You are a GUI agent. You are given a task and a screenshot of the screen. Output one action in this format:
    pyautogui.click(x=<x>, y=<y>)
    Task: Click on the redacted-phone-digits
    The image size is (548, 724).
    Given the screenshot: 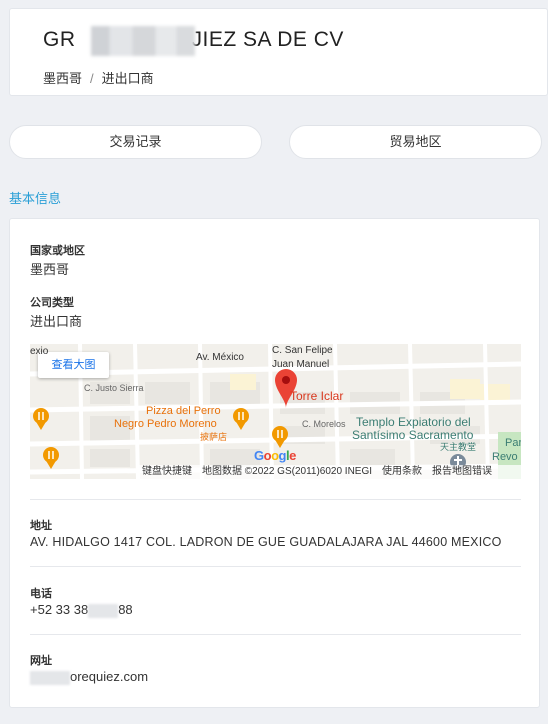 What is the action you would take?
    pyautogui.click(x=103, y=610)
    